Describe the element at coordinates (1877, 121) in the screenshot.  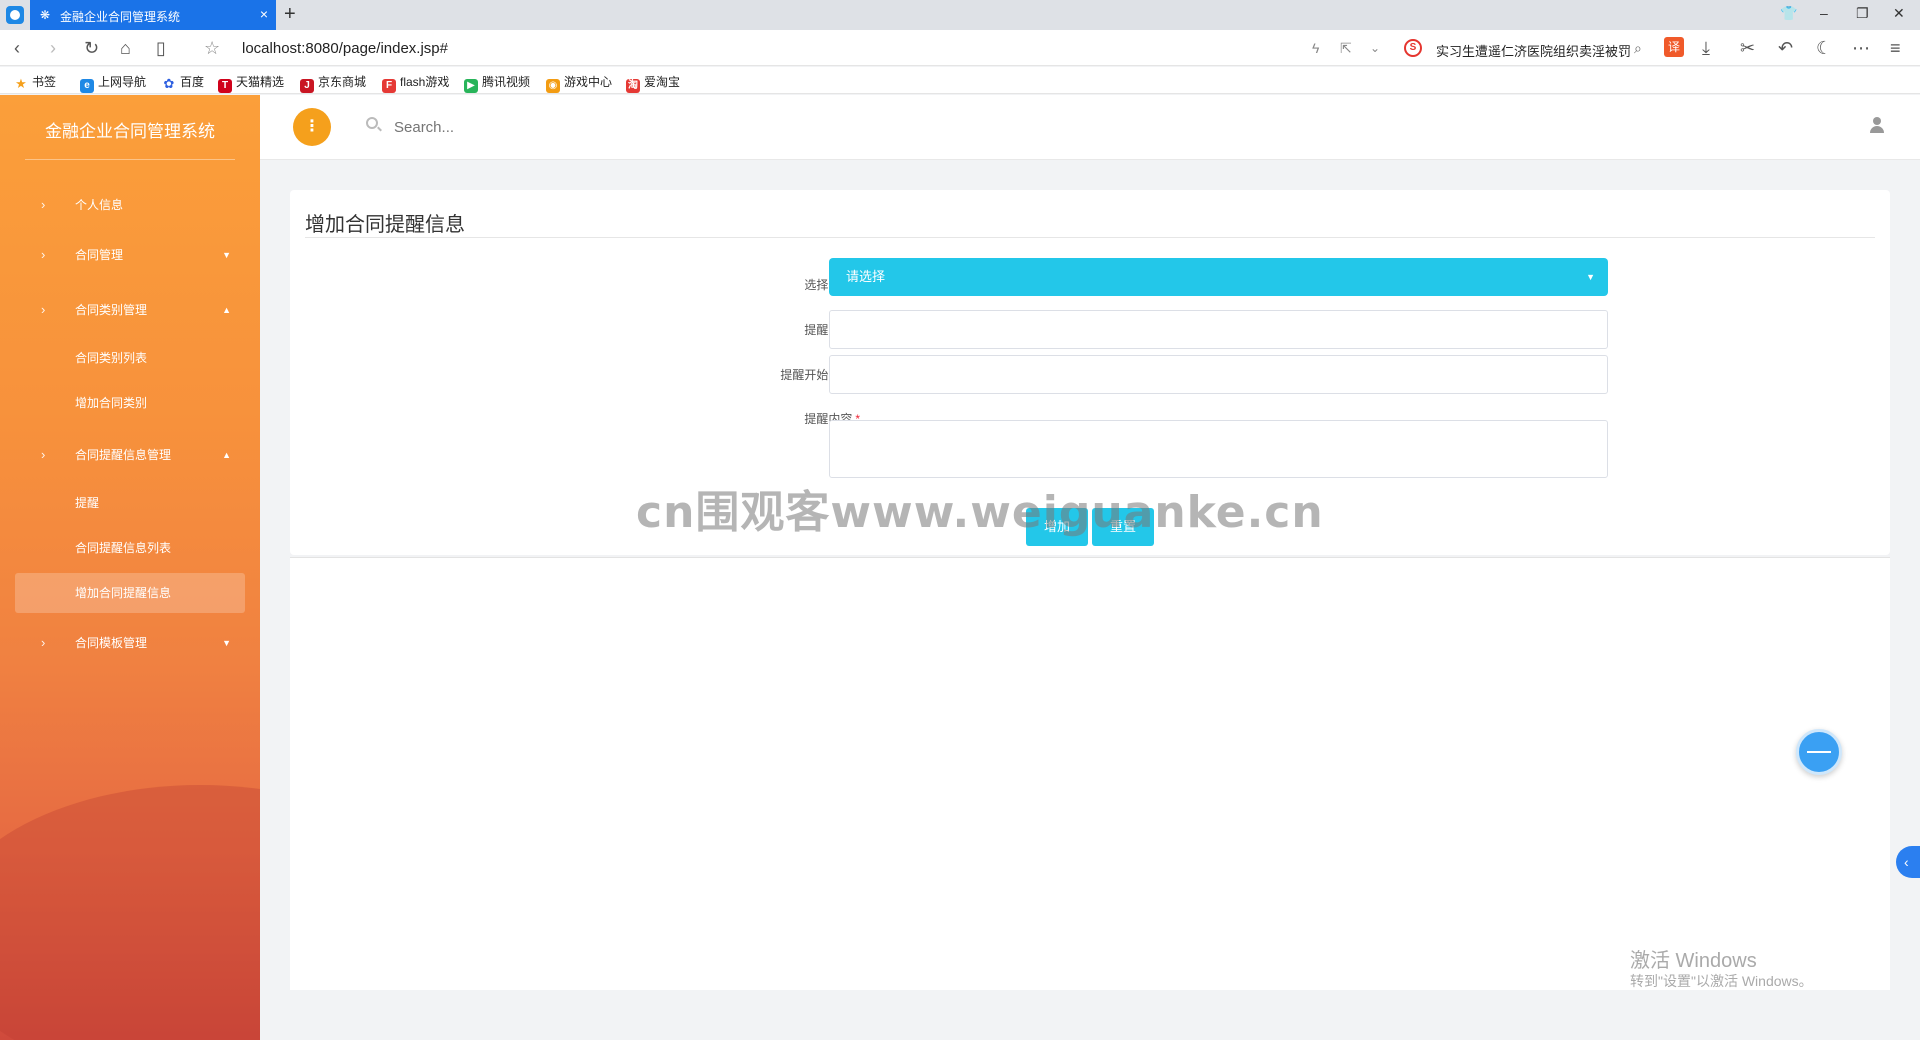
I see `user-icon-head` at that location.